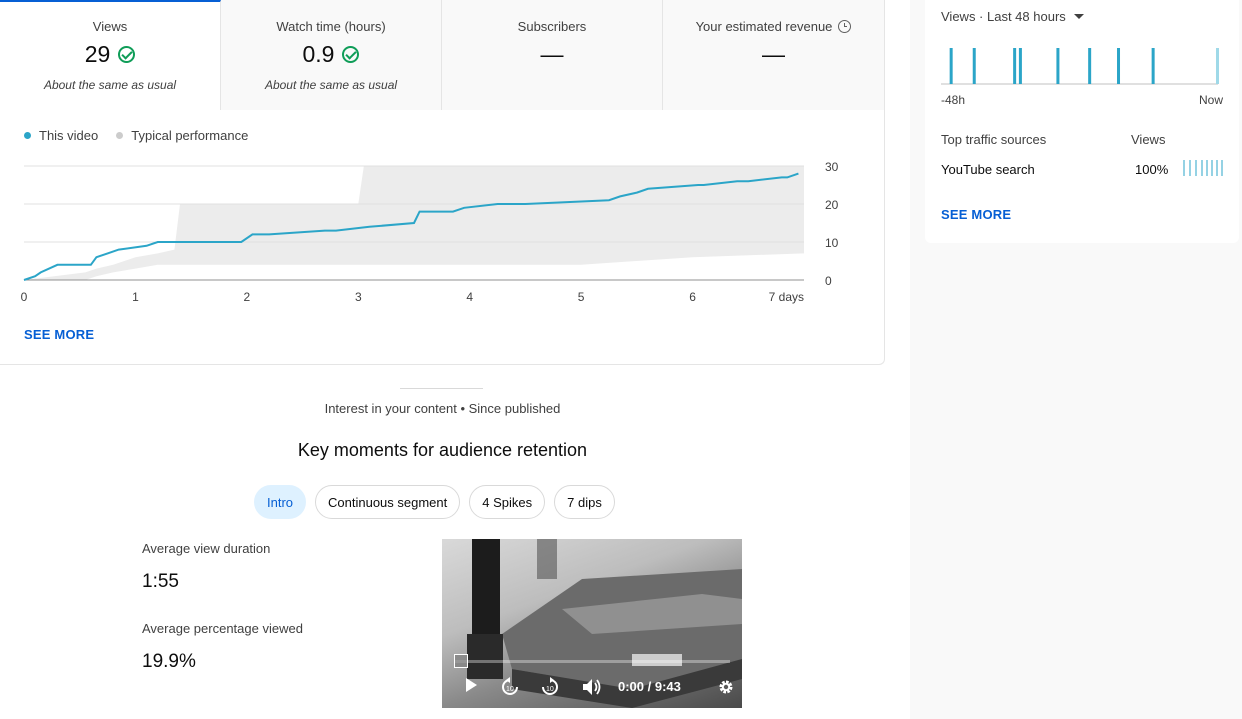 The image size is (1242, 719). I want to click on x-tick-label: 0, so click(24, 297).